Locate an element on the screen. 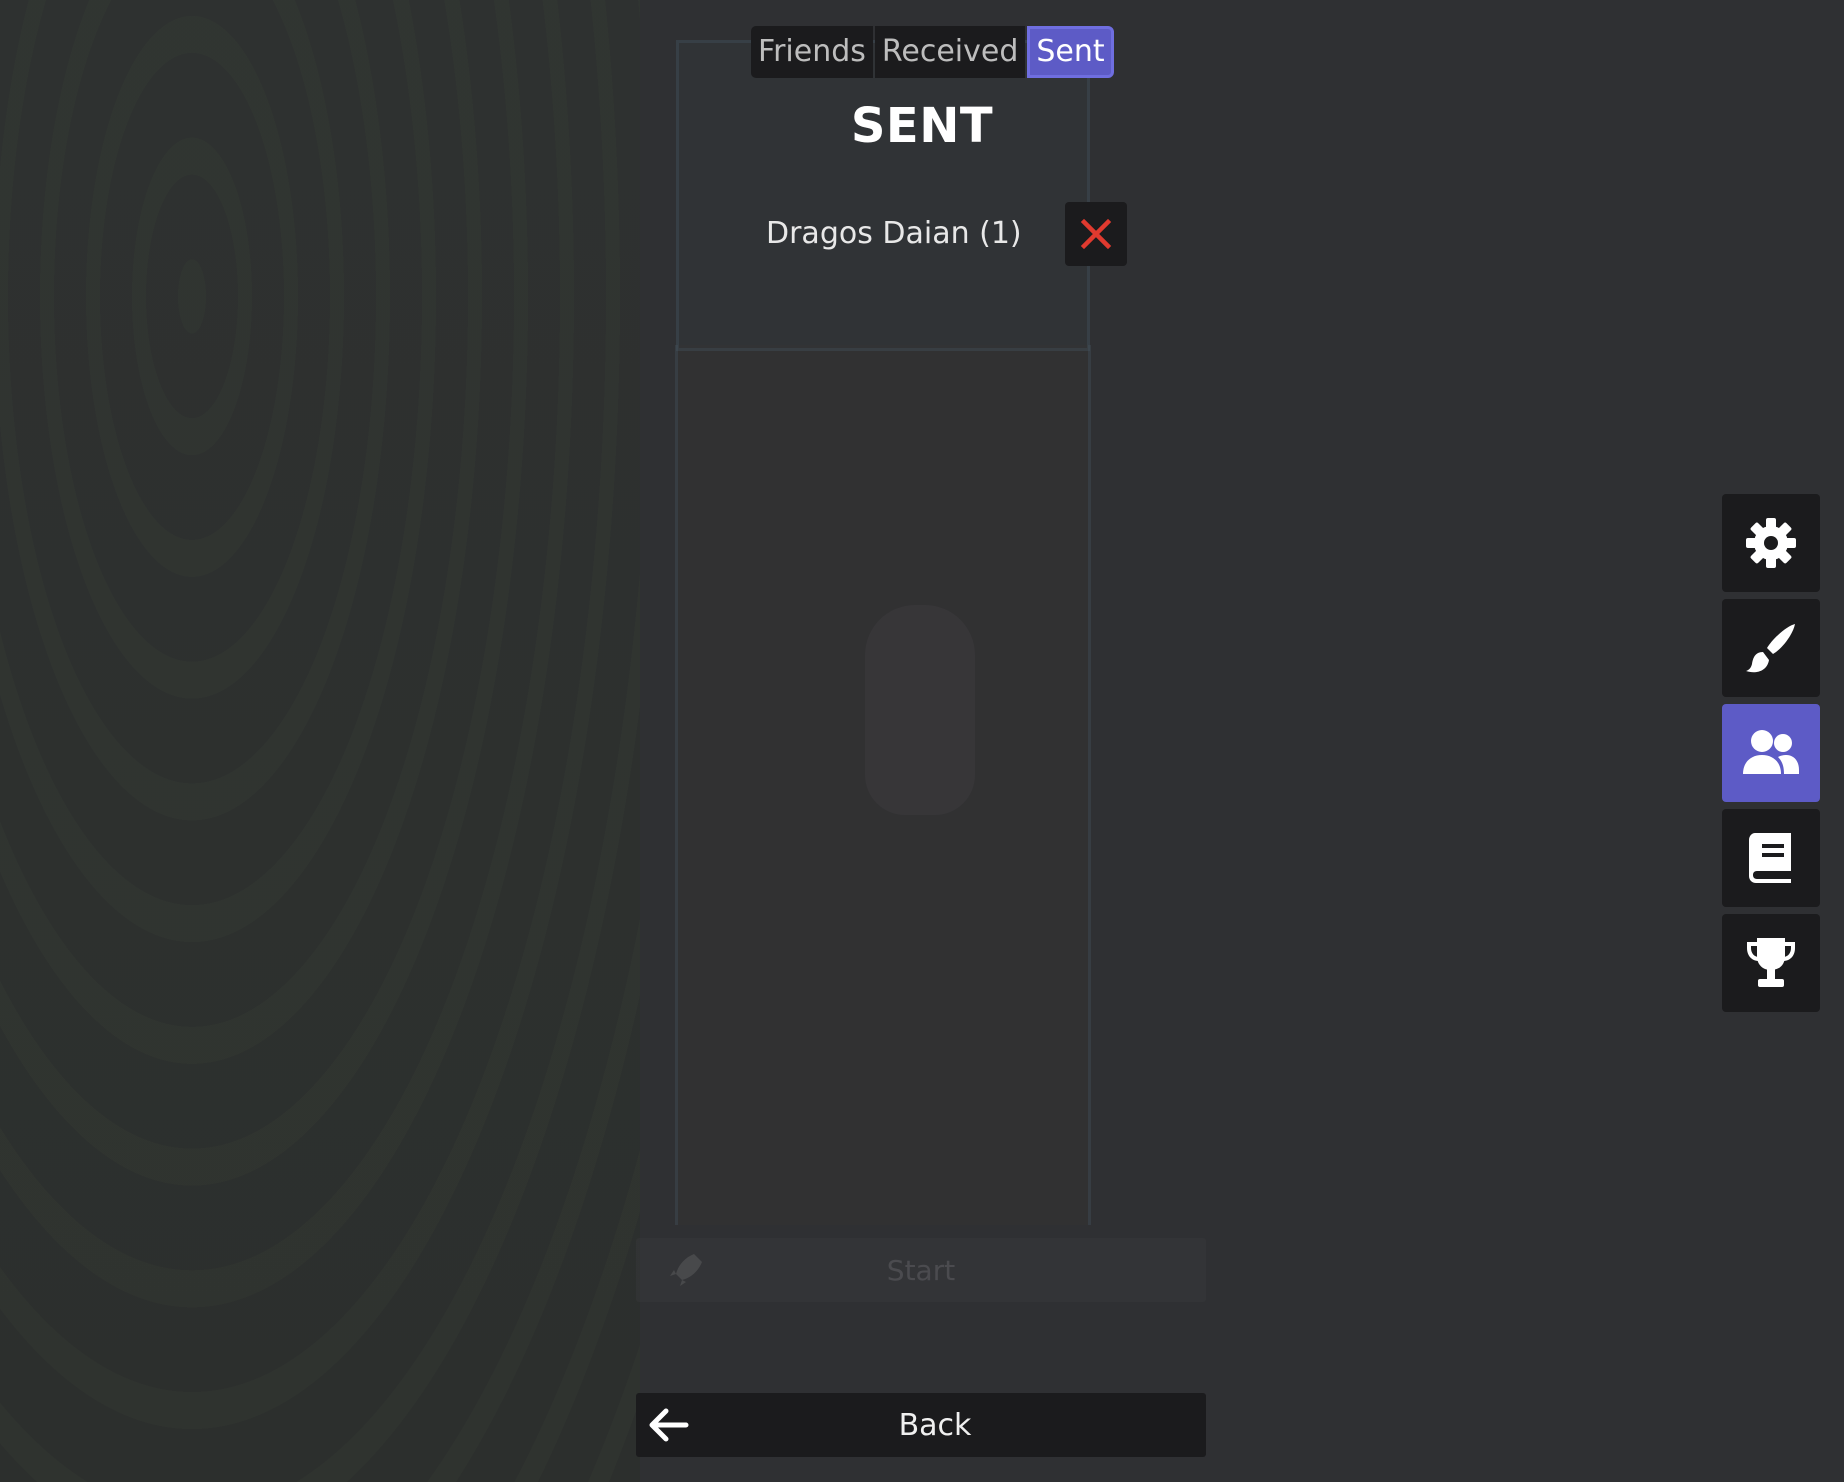 The image size is (1844, 1482). rocket-icon is located at coordinates (686, 1270).